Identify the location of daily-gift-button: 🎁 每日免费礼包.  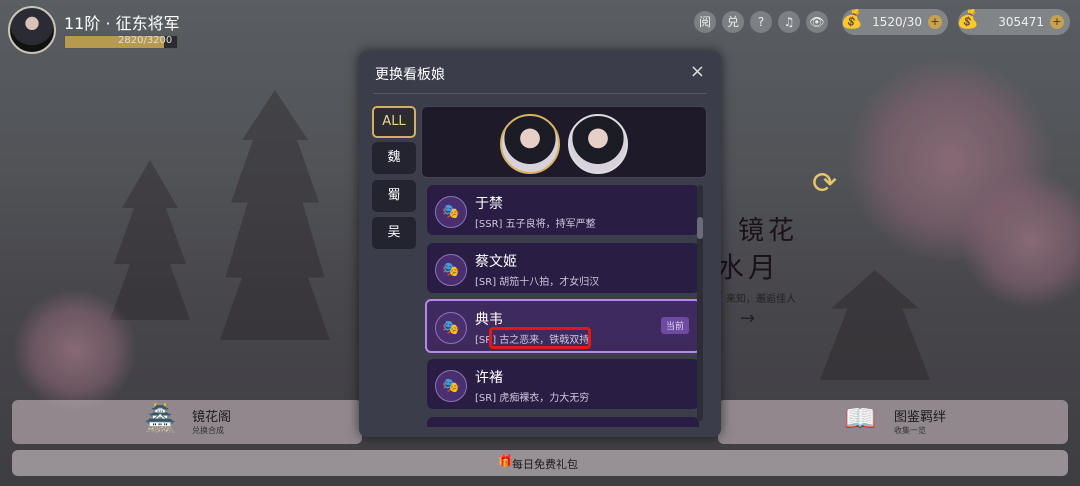
(540, 463).